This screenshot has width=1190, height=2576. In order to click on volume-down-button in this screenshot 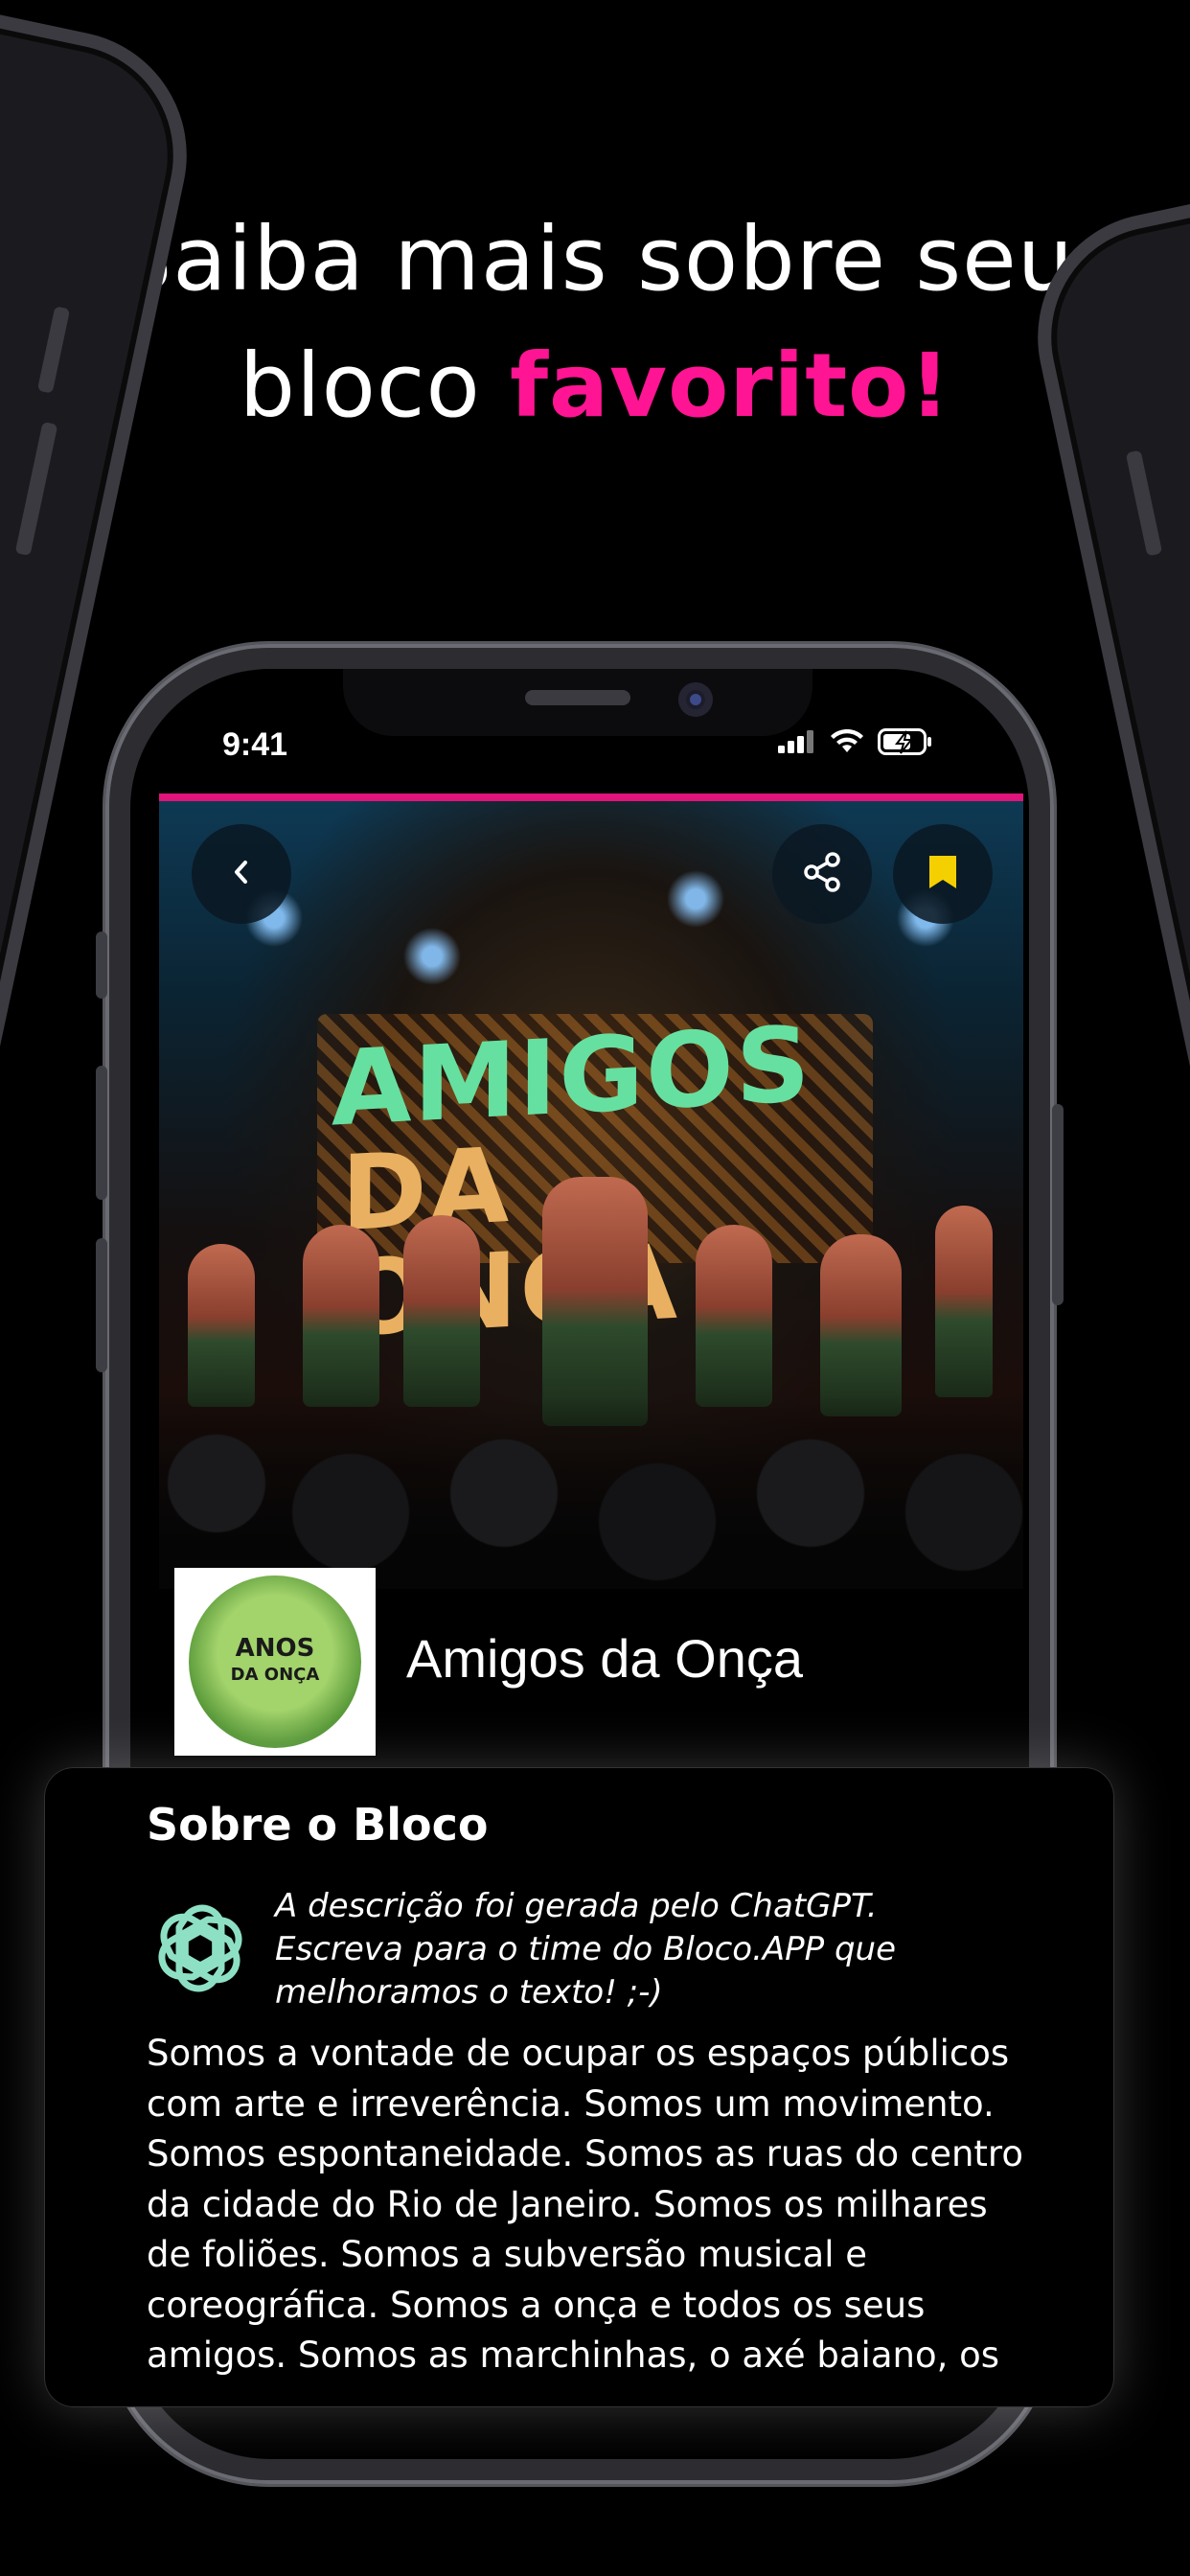, I will do `click(101, 1305)`.